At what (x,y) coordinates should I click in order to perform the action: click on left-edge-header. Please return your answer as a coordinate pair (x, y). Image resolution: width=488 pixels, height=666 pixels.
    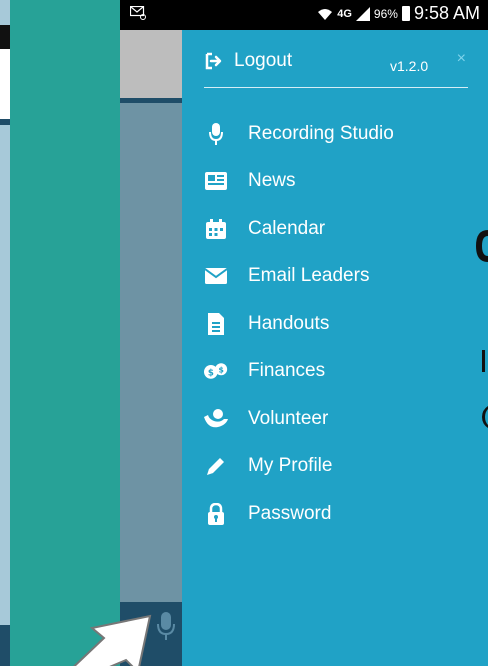
    Looking at the image, I should click on (5, 37).